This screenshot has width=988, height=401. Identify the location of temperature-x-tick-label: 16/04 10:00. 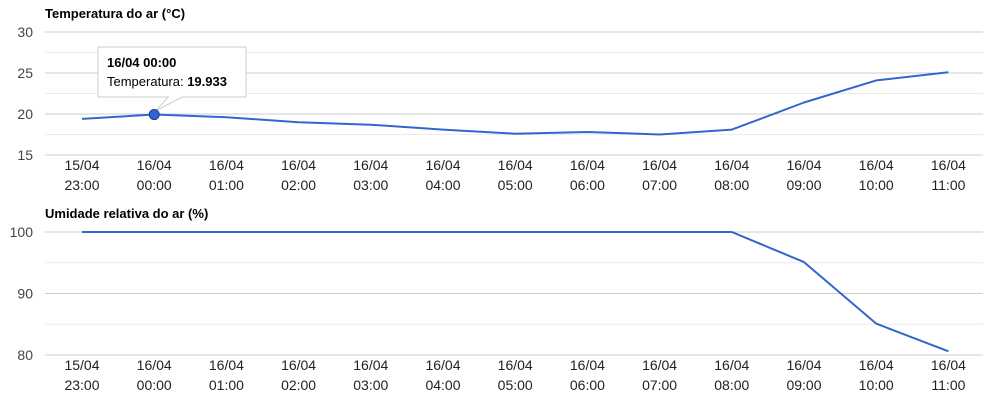
(876, 175).